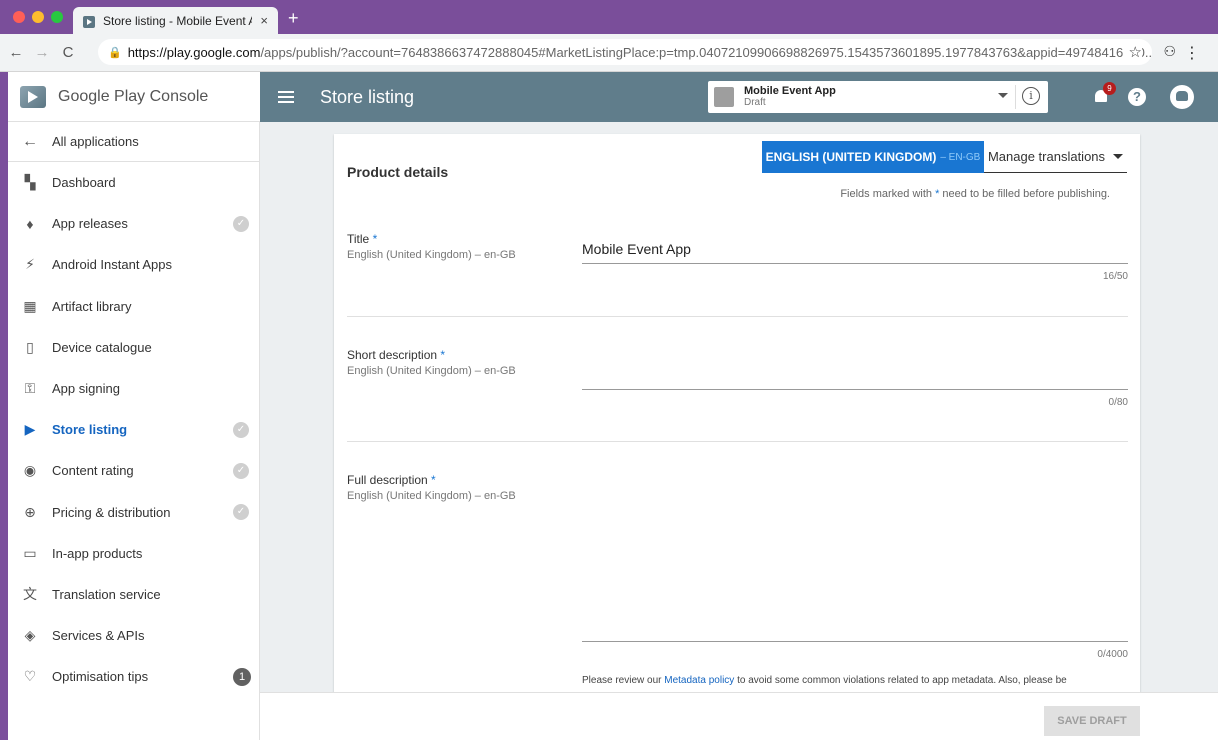 This screenshot has width=1218, height=740. What do you see at coordinates (855, 557) in the screenshot?
I see `full-description-input` at bounding box center [855, 557].